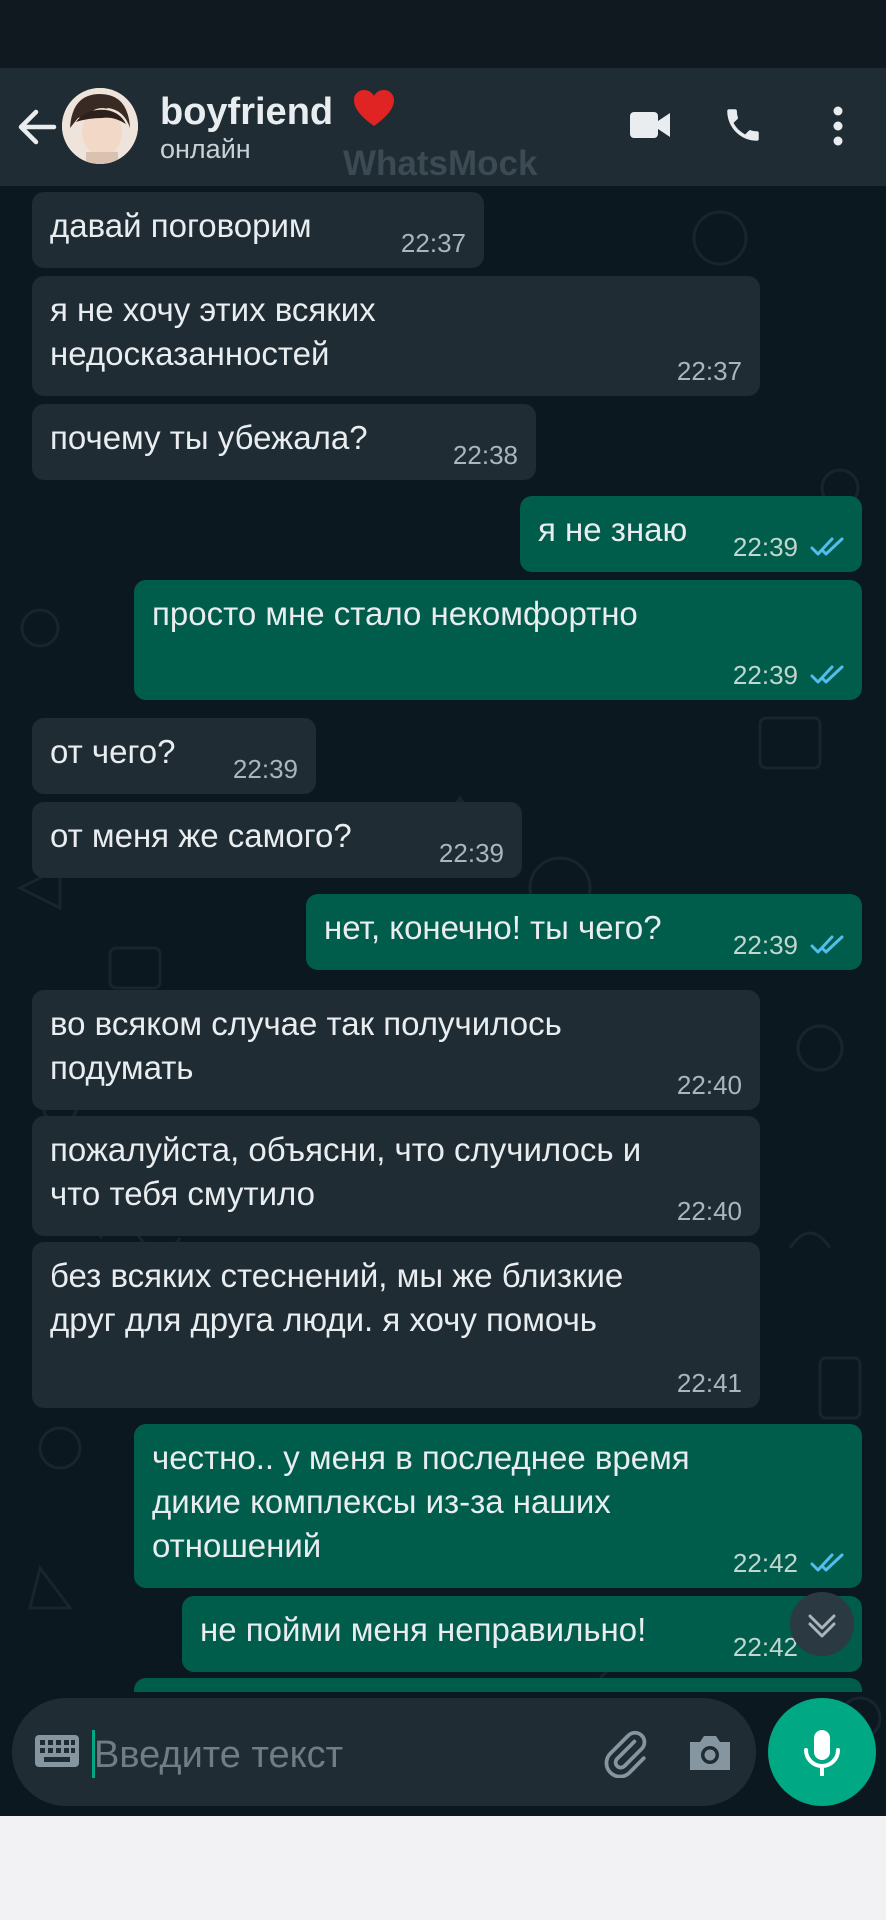  I want to click on message-bubble-incoming: от чего? 22:39, so click(174, 756).